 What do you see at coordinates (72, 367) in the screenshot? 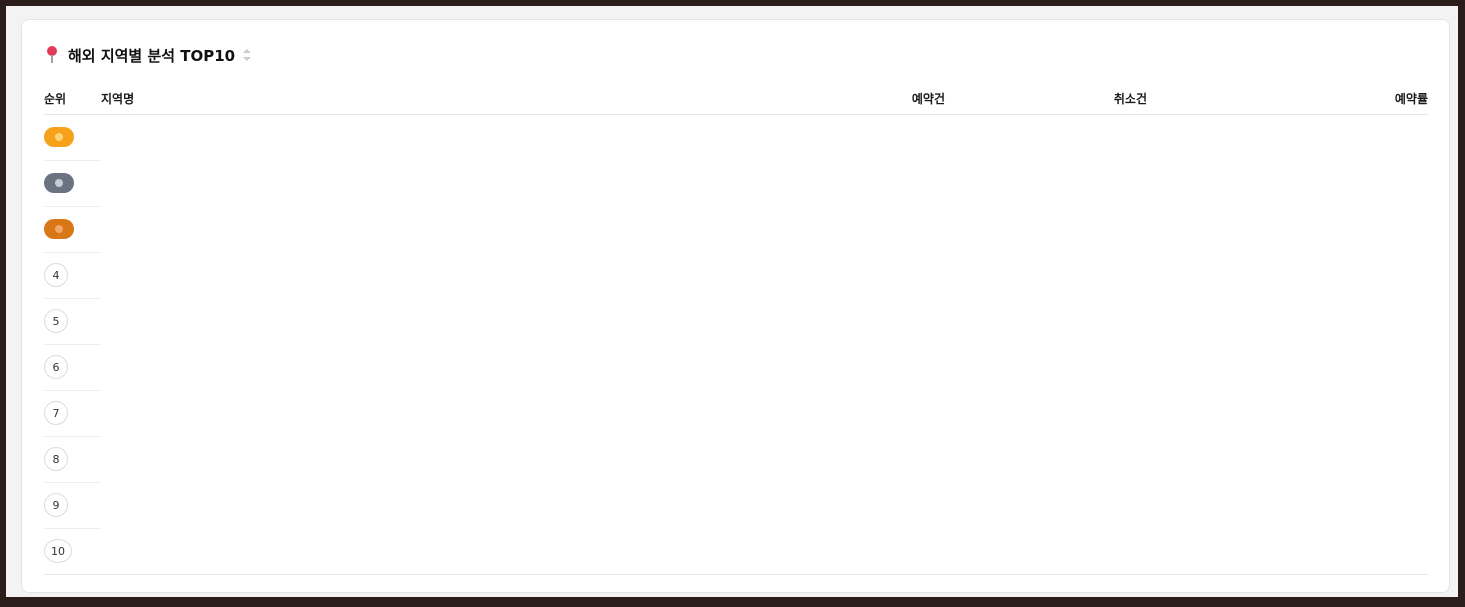
I see `rank-cell: 6` at bounding box center [72, 367].